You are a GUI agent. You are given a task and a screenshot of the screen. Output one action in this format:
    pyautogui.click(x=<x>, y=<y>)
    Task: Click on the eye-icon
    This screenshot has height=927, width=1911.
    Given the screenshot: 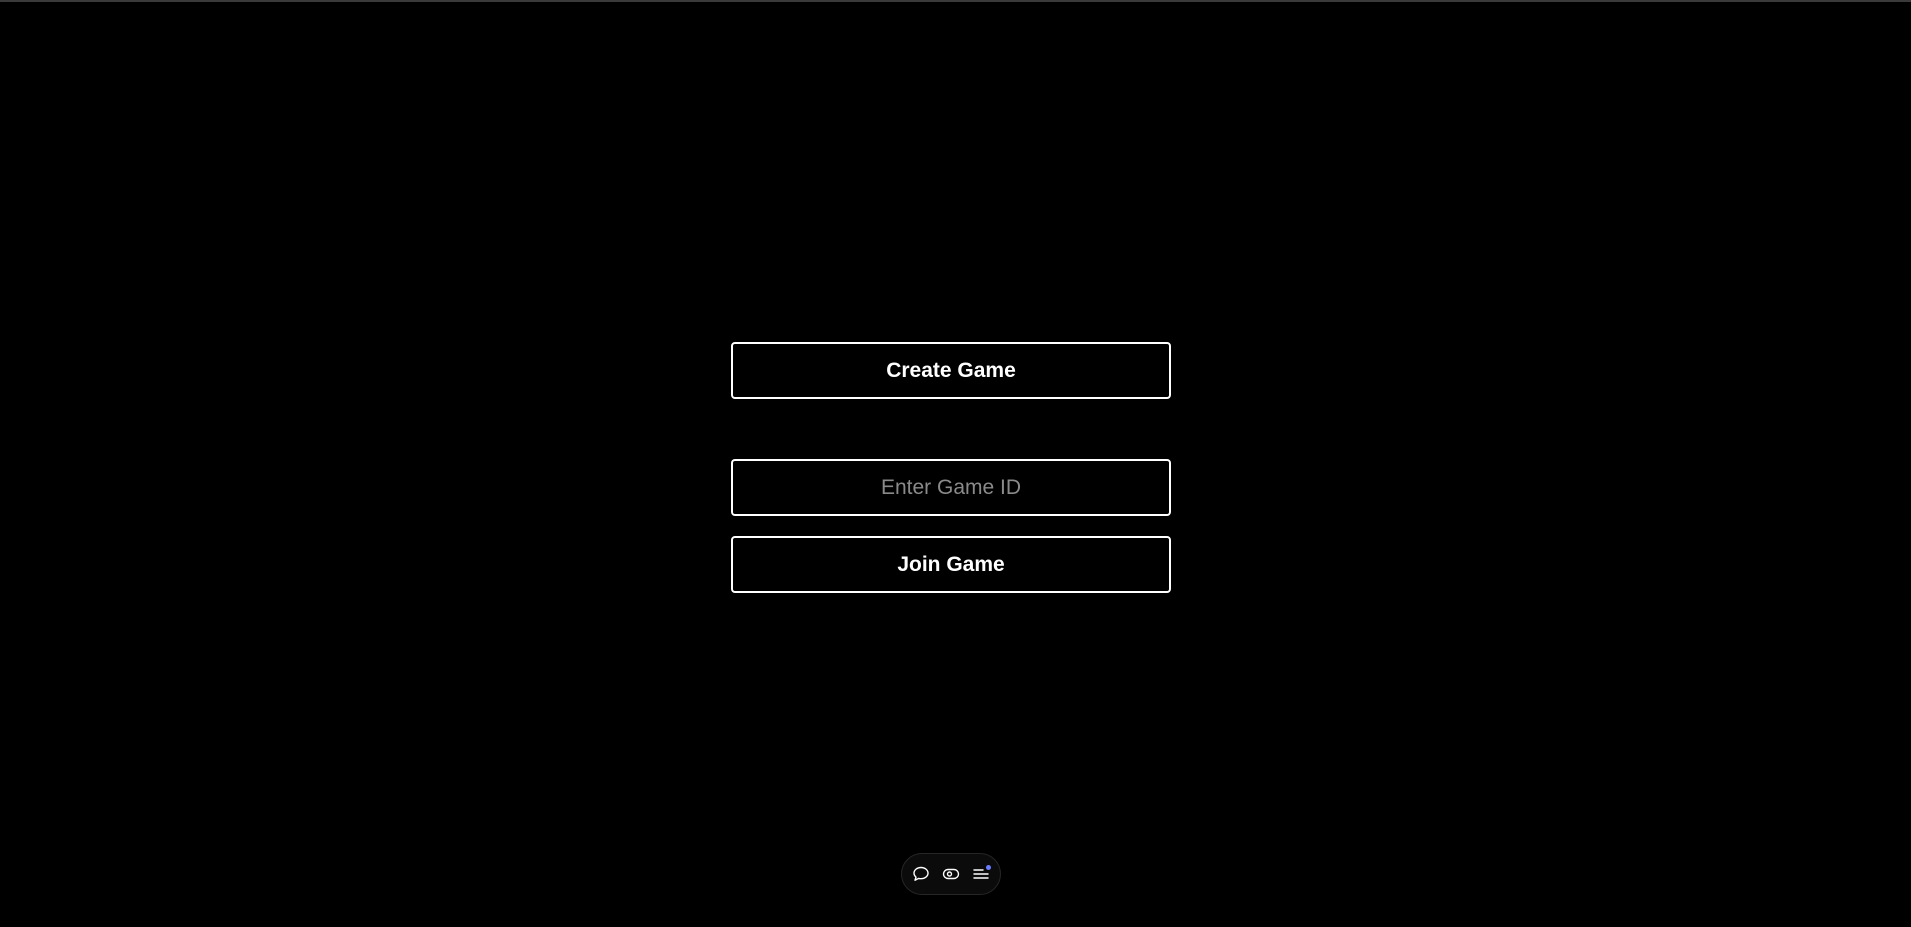 What is the action you would take?
    pyautogui.click(x=951, y=874)
    